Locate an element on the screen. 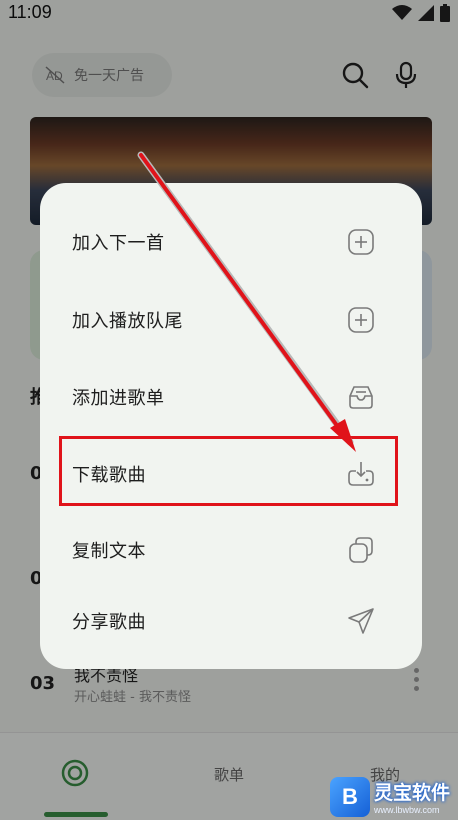  menu-item-label: 添加进歌单 is located at coordinates (118, 398).